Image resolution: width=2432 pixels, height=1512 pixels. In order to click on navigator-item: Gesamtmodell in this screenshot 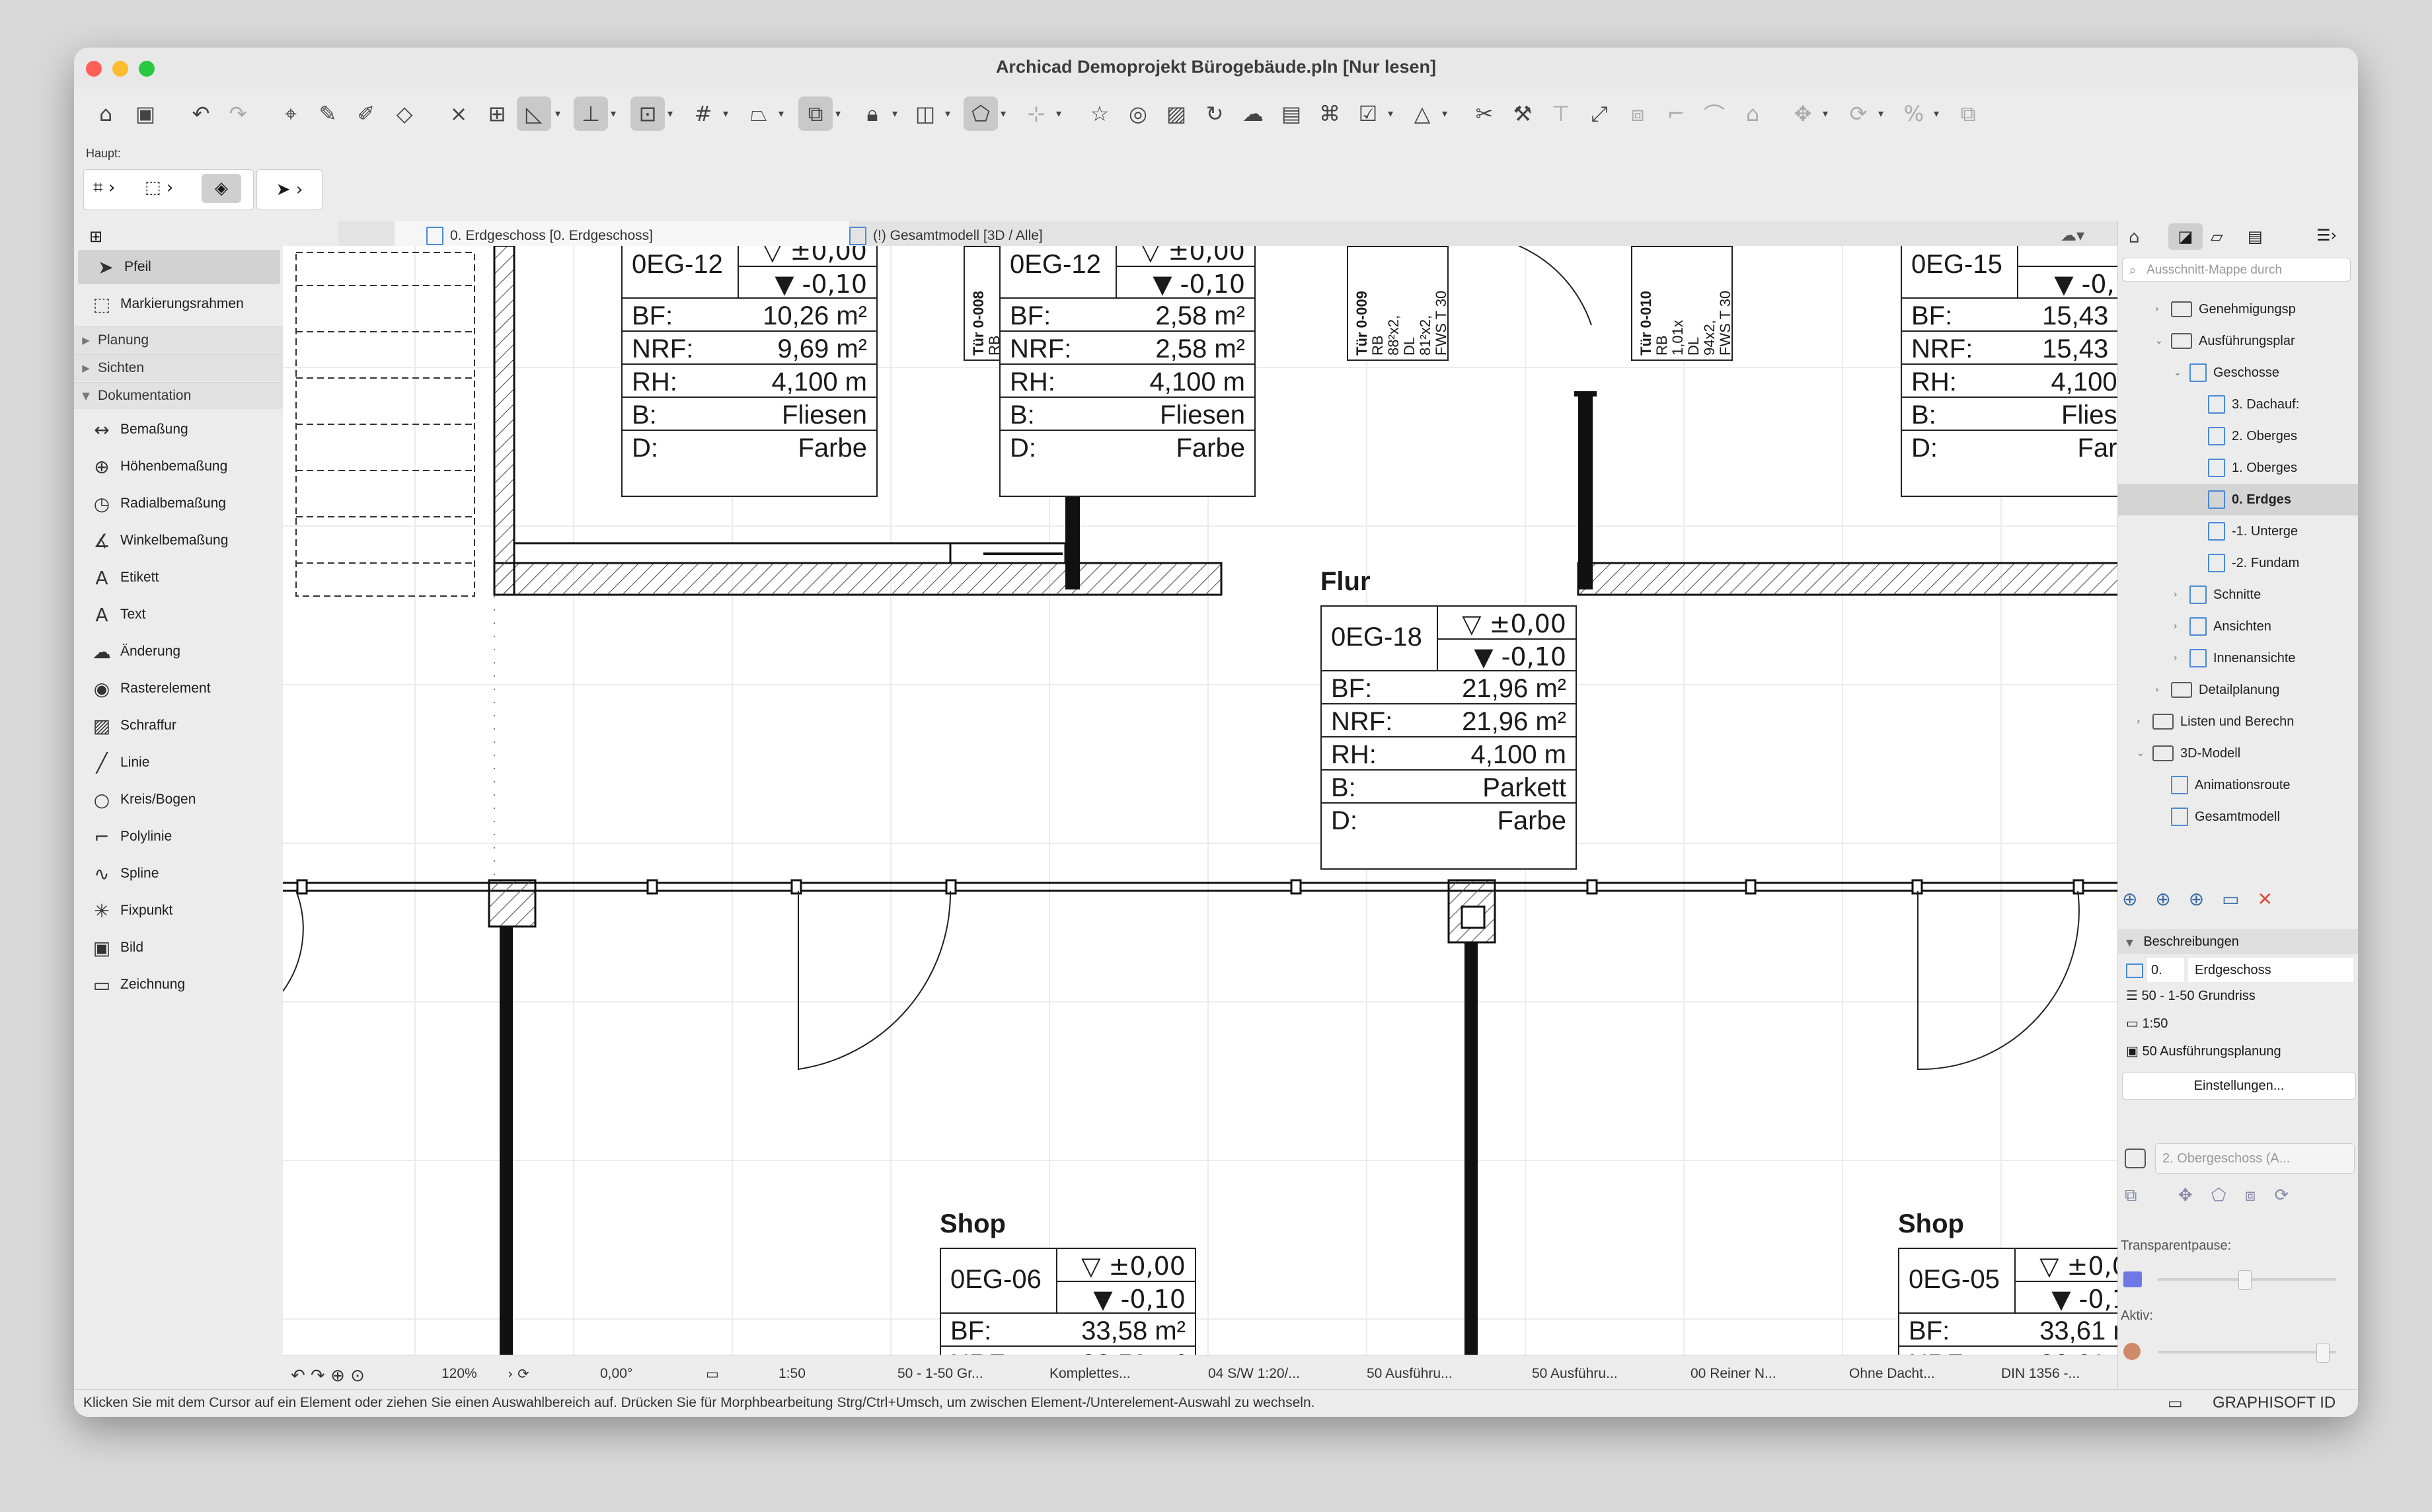, I will do `click(2238, 817)`.